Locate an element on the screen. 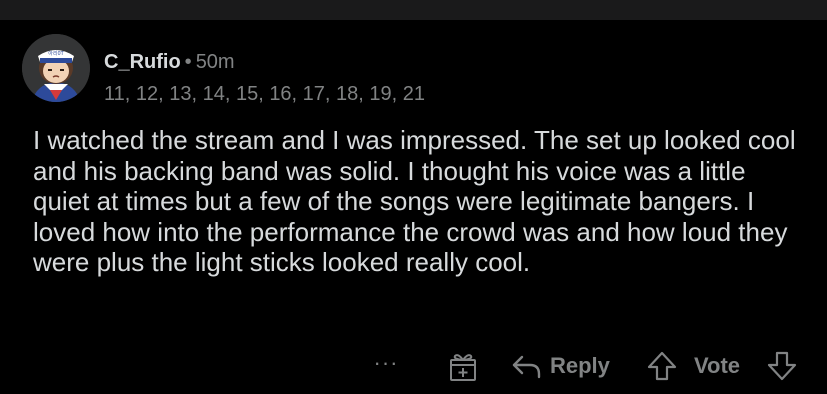 This screenshot has width=827, height=394. vote-label: Vote is located at coordinates (717, 365).